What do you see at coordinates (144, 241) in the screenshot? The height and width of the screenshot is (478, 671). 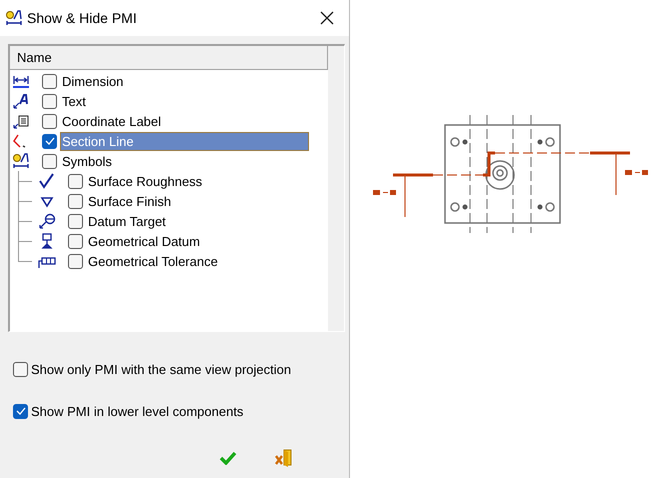 I see `tree-item: Geometrical Datum` at bounding box center [144, 241].